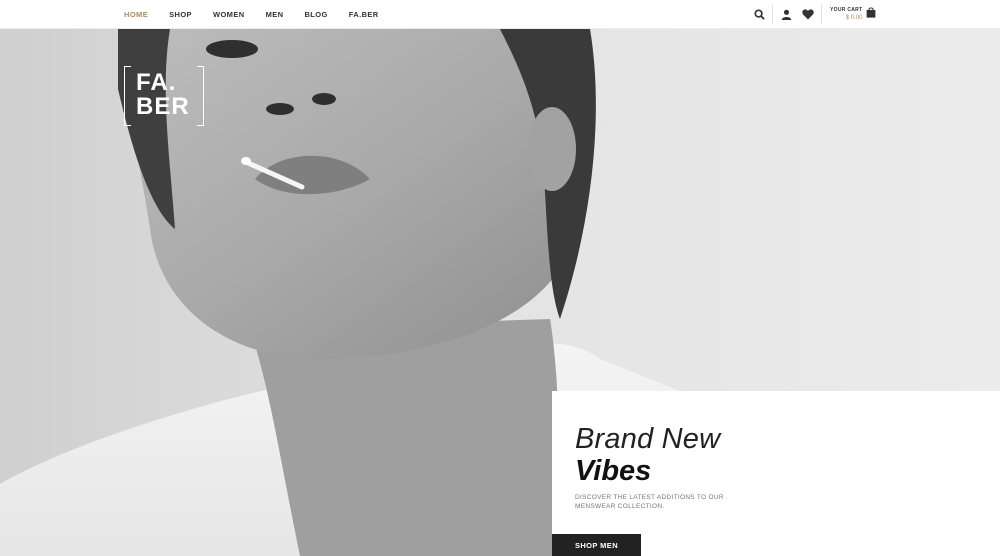 The width and height of the screenshot is (1000, 556). Describe the element at coordinates (229, 14) in the screenshot. I see `nav-women: WOMEN` at that location.